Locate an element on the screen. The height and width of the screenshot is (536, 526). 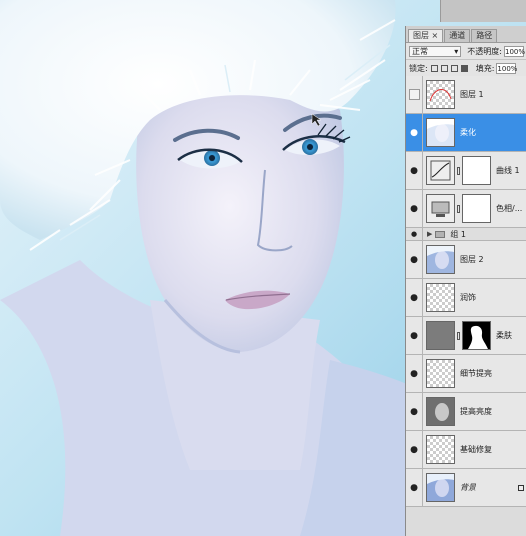
chevron-down-icon: ▾ is located at coordinates (456, 51).